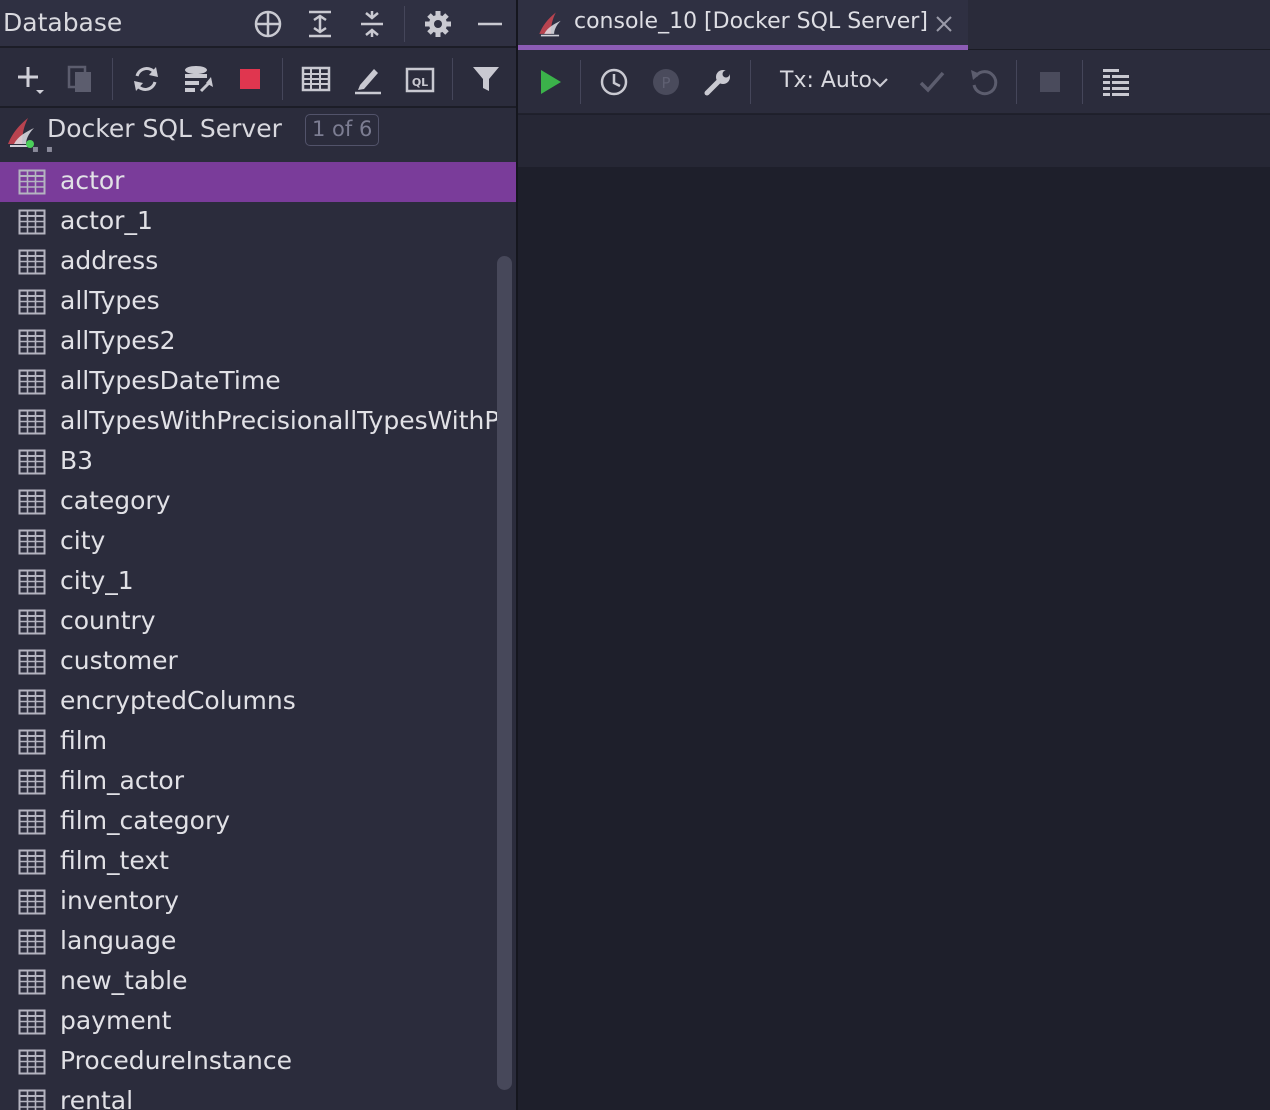 The height and width of the screenshot is (1110, 1270). I want to click on tree-item-table: address, so click(258, 262).